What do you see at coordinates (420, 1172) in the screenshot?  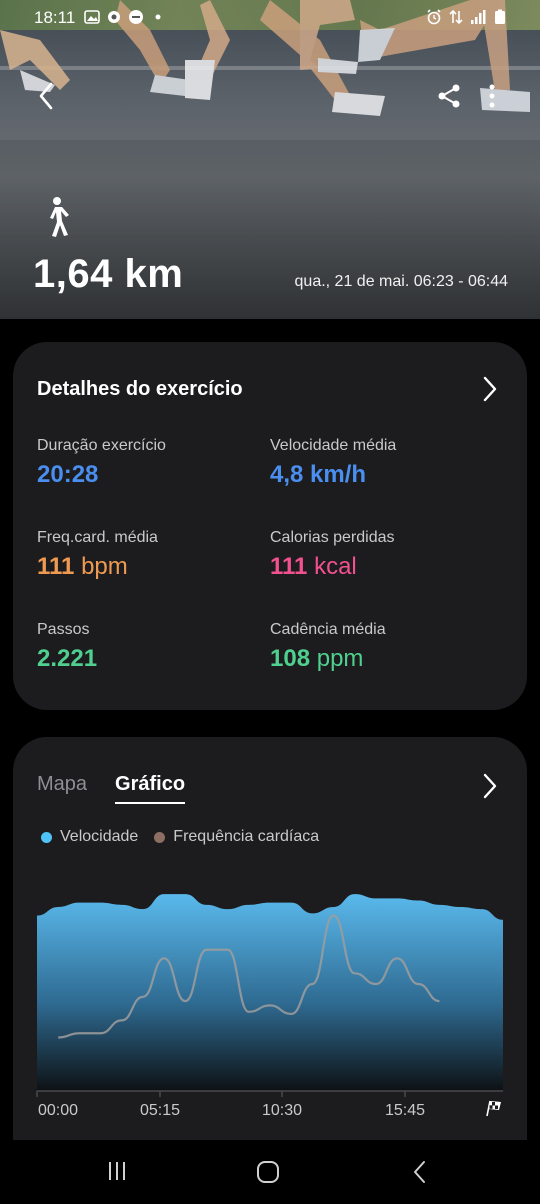 I see `back-icon` at bounding box center [420, 1172].